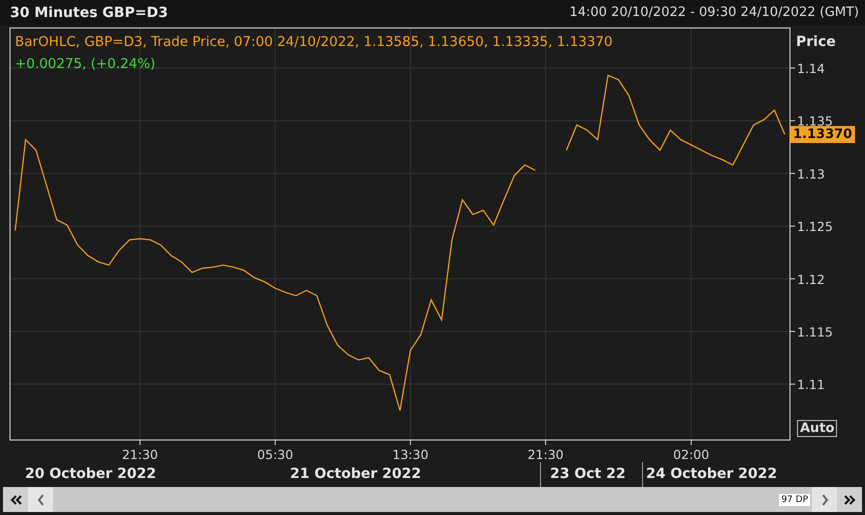 This screenshot has width=865, height=515. I want to click on scroll-first-button, so click(15, 499).